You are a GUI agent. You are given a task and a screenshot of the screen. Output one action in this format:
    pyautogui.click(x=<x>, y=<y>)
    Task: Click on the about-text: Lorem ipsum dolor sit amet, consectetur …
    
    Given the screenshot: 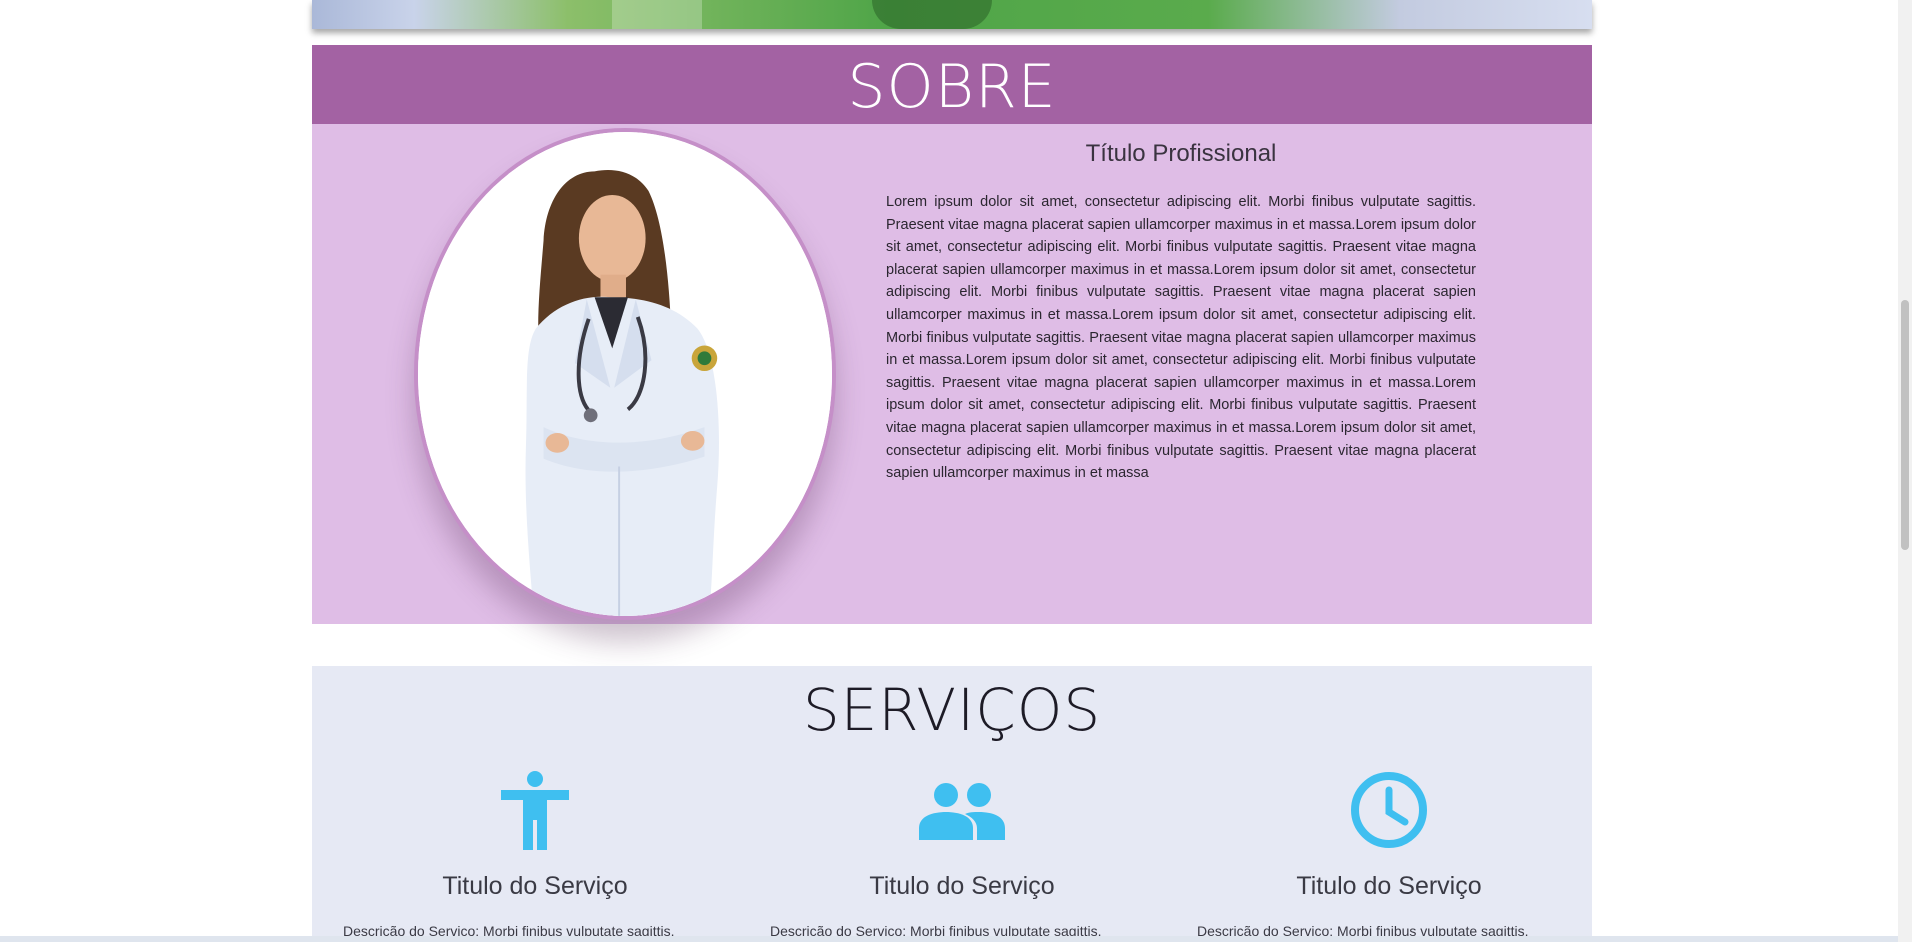 What is the action you would take?
    pyautogui.click(x=1181, y=338)
    